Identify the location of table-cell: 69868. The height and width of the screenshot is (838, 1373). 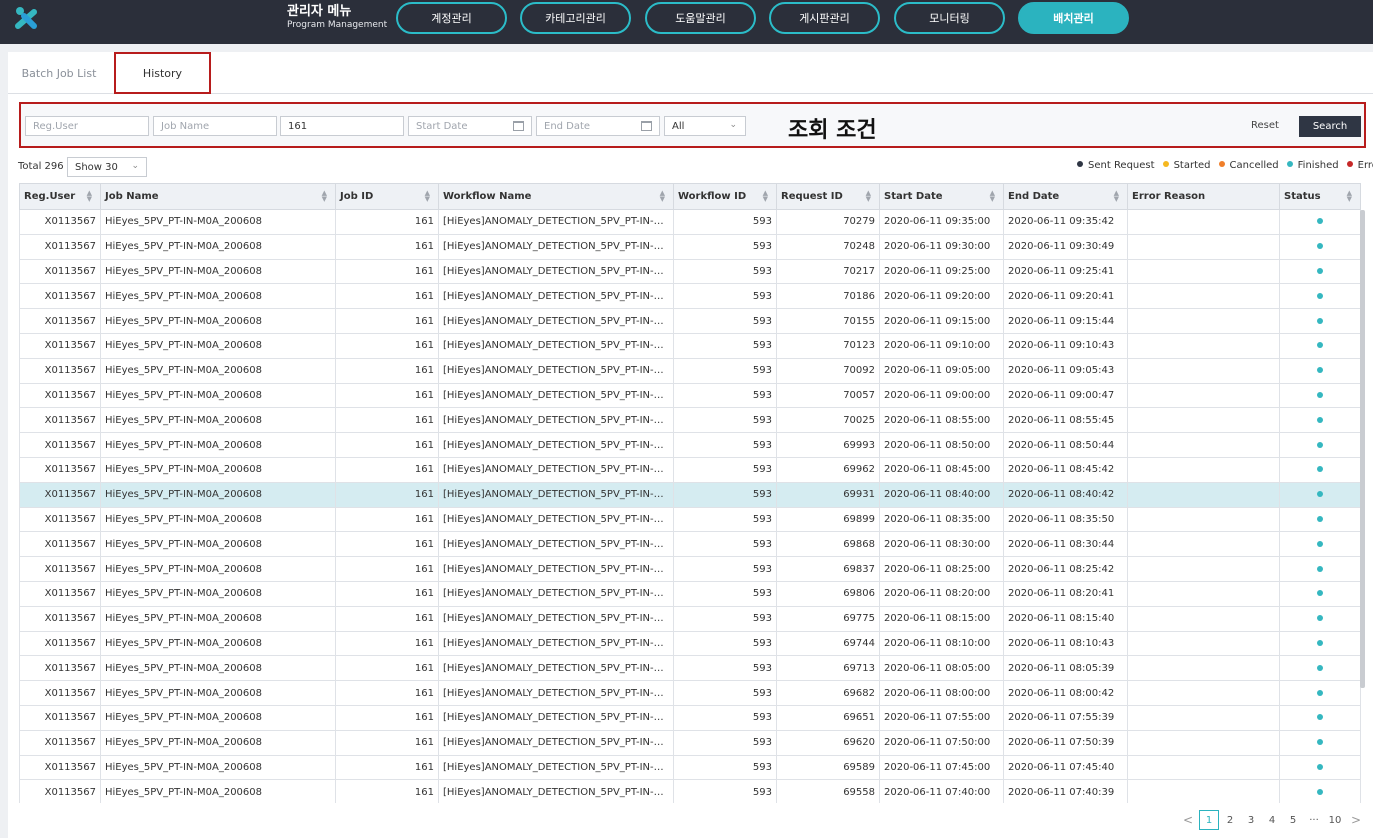
(828, 544).